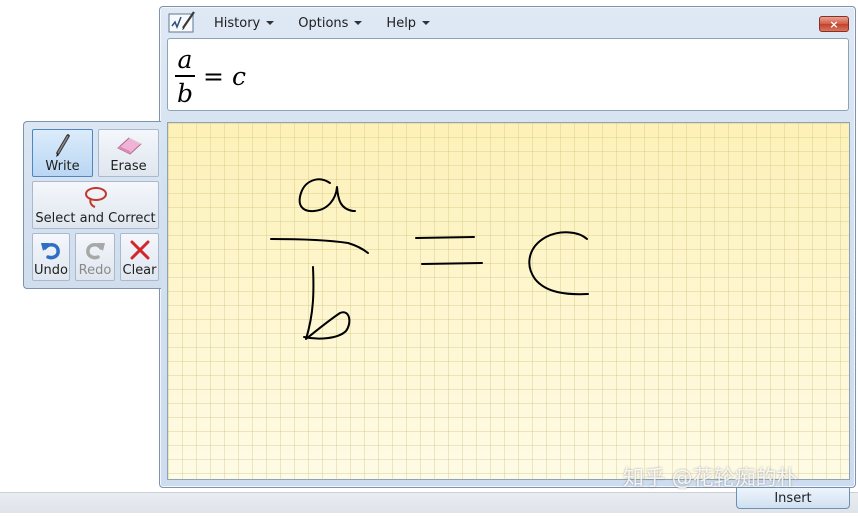  I want to click on eraser-icon, so click(129, 147).